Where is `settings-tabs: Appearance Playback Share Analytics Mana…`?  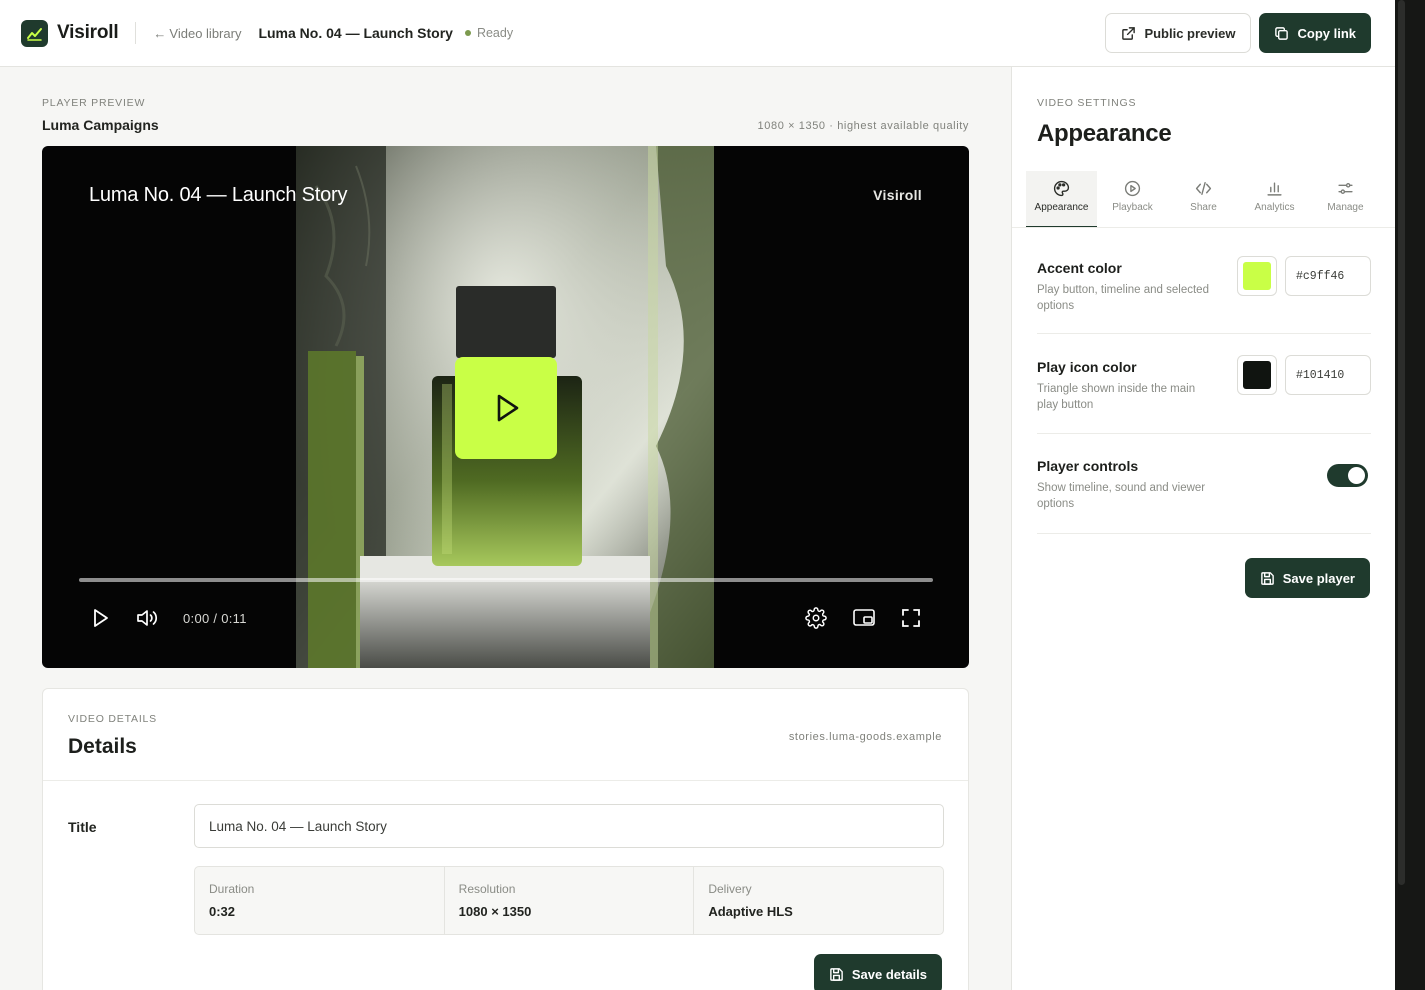 settings-tabs: Appearance Playback Share Analytics Mana… is located at coordinates (1204, 199).